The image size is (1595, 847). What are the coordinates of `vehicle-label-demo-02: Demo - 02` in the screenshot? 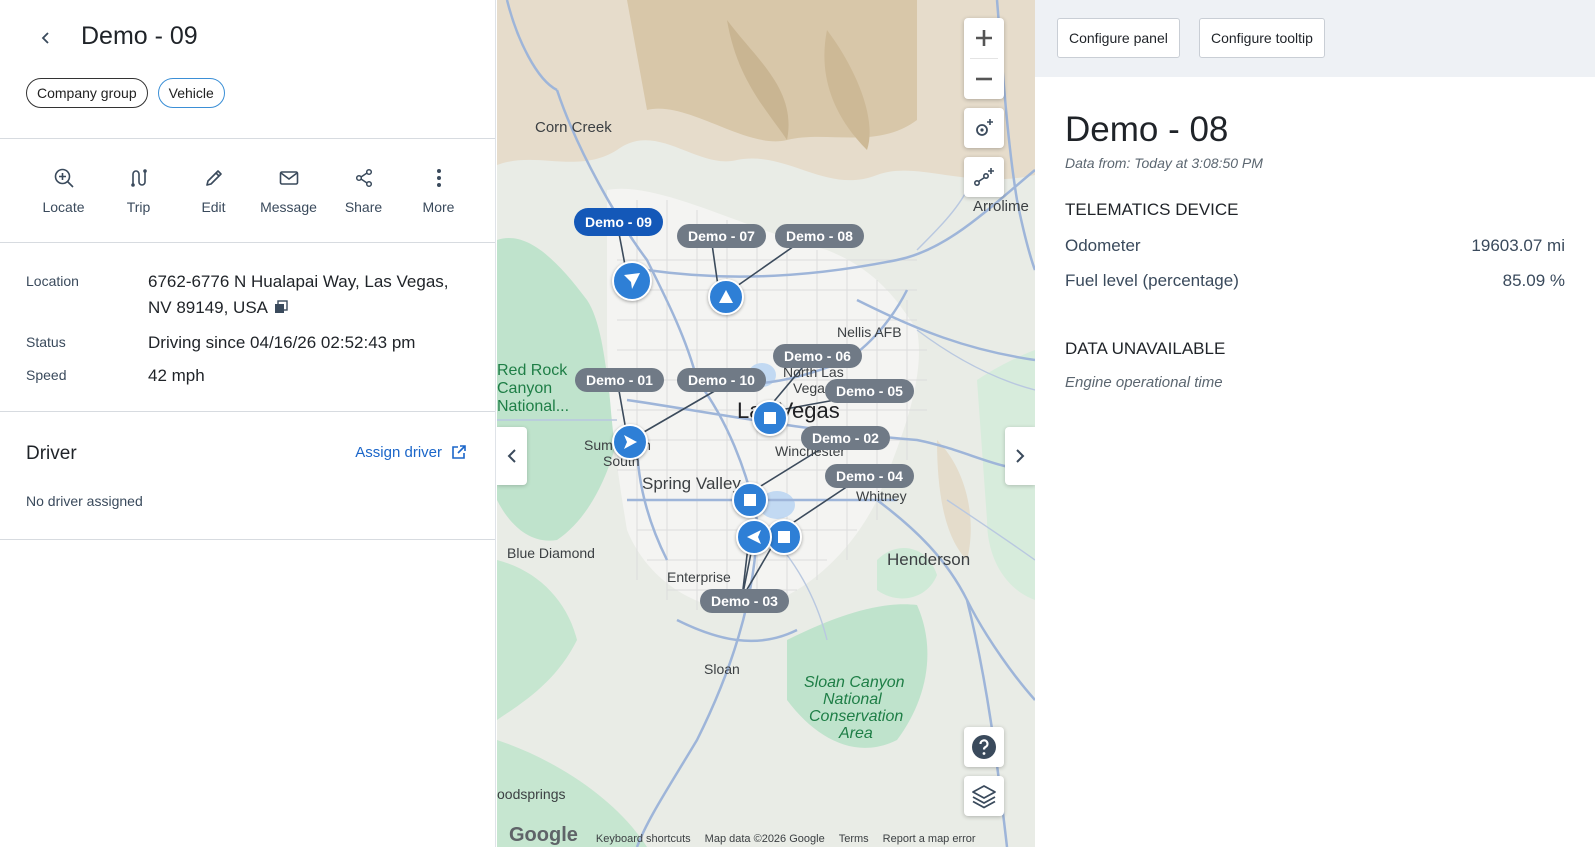 It's located at (845, 438).